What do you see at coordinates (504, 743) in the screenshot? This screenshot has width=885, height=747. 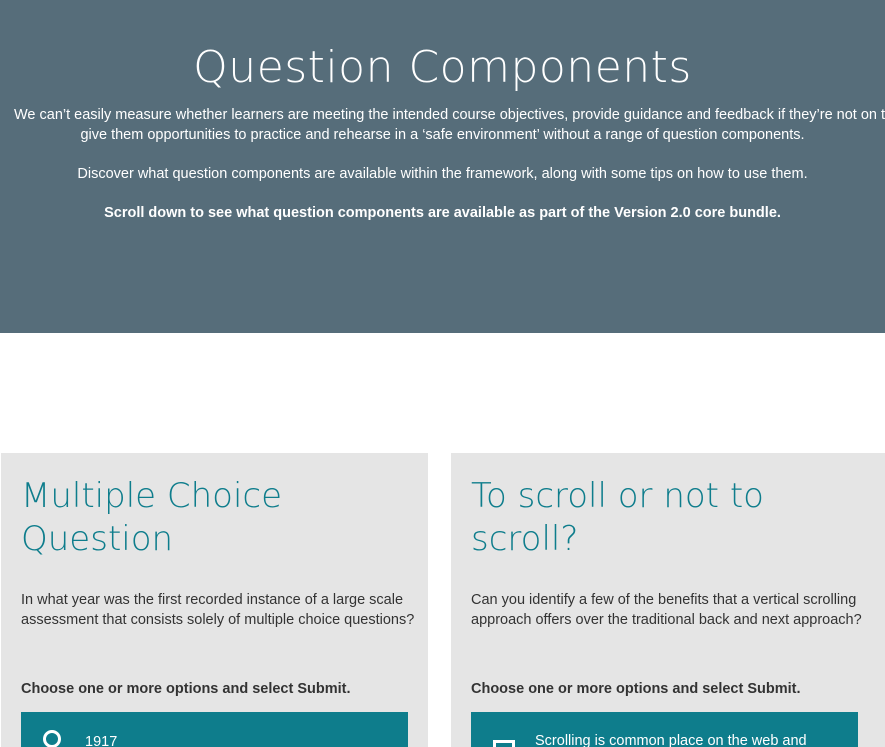 I see `checkbox-icon` at bounding box center [504, 743].